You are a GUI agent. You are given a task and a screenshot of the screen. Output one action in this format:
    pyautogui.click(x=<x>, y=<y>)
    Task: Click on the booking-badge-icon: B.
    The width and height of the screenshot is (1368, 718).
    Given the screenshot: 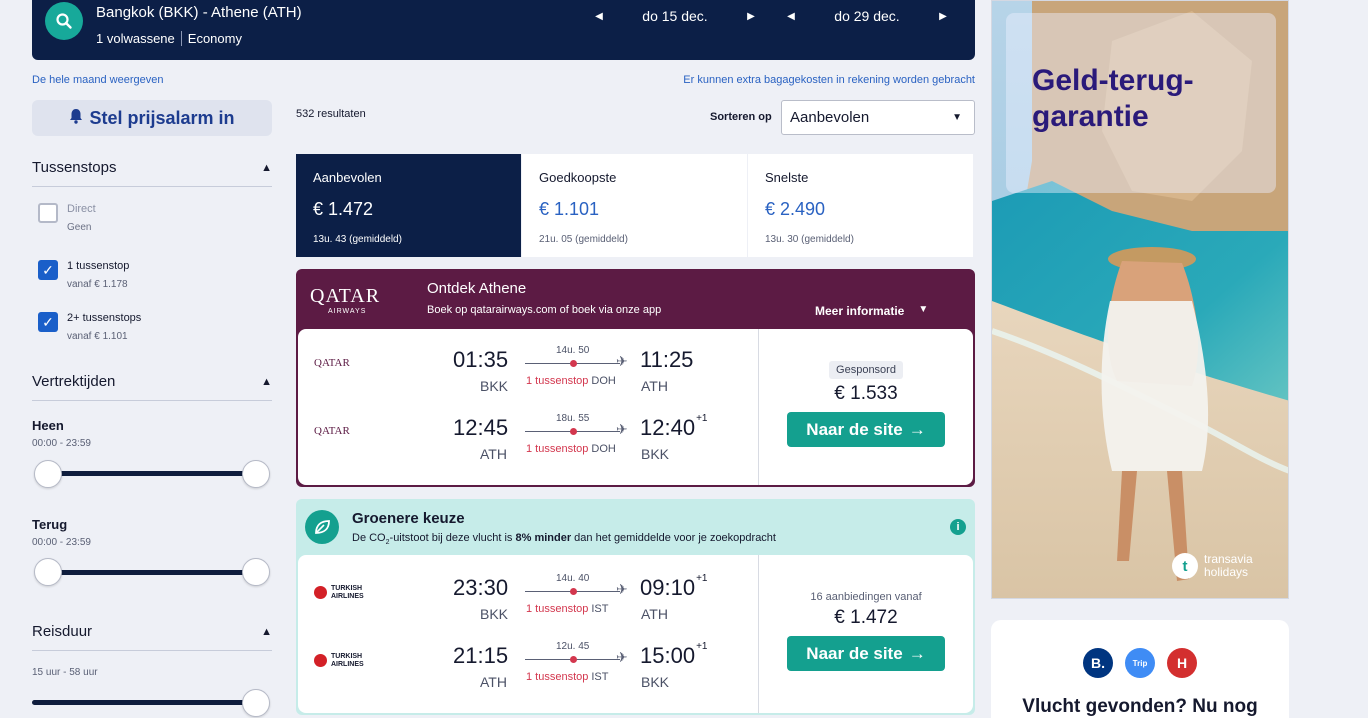 What is the action you would take?
    pyautogui.click(x=1098, y=663)
    